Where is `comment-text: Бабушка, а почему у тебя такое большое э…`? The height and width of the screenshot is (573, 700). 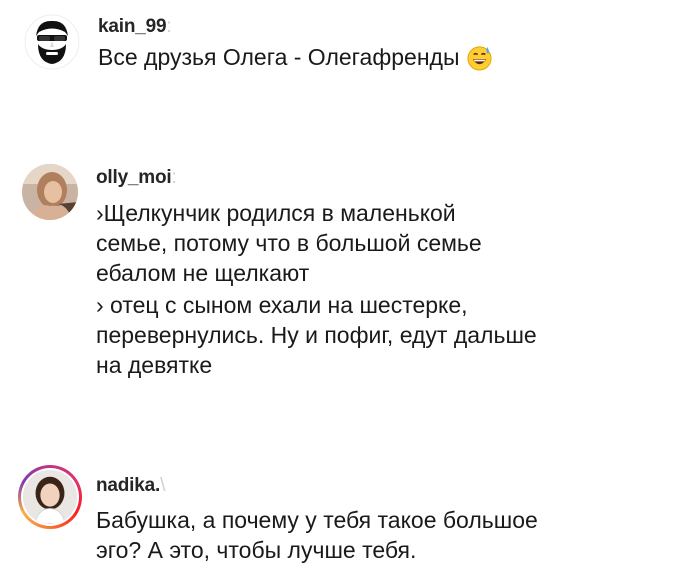
comment-text: Бабушка, а почему у тебя такое большое э… is located at coordinates (317, 535).